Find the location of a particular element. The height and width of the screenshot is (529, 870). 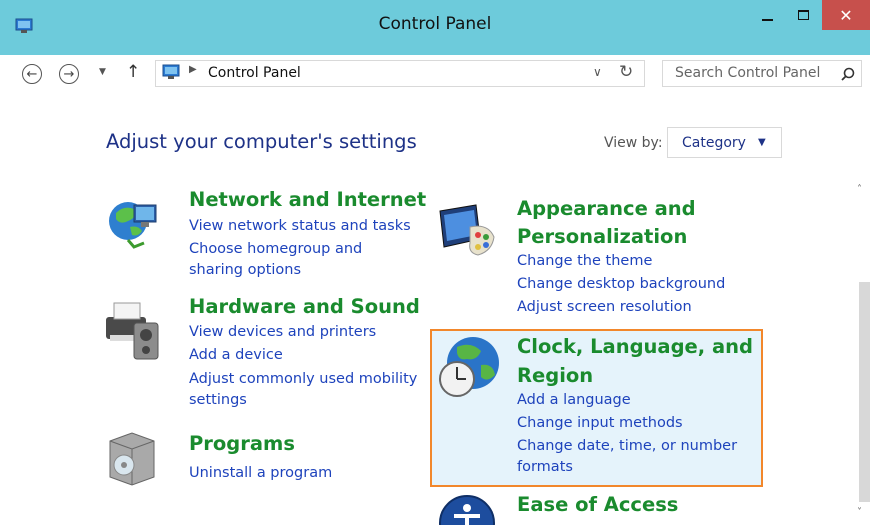

window-title: Control Panel is located at coordinates (435, 24).